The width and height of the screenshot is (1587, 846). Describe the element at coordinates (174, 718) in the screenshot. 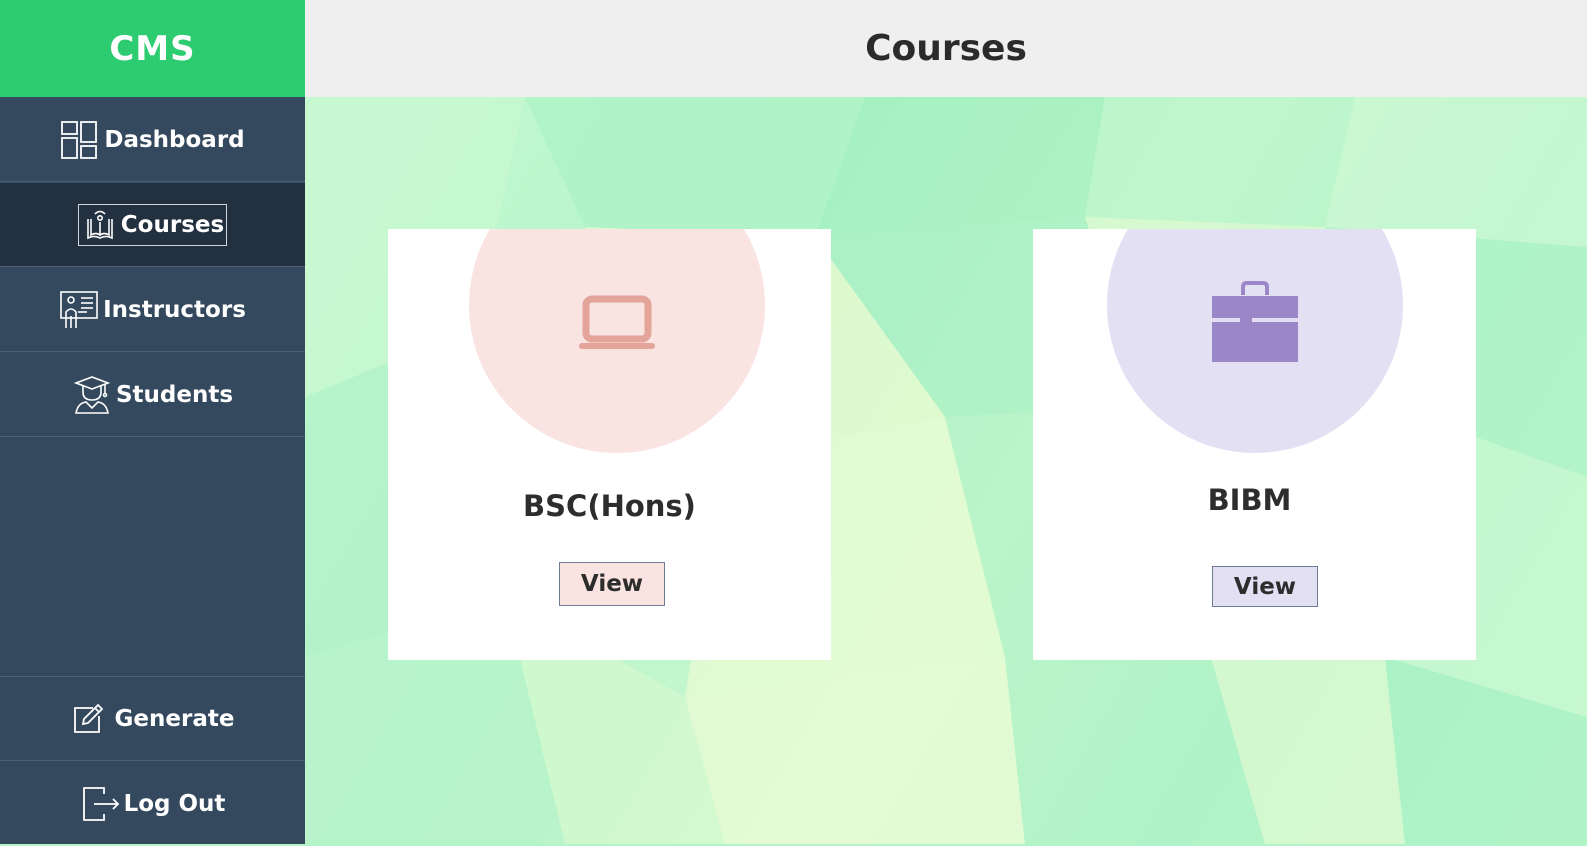

I see `sidebar-item-label: Generate` at that location.